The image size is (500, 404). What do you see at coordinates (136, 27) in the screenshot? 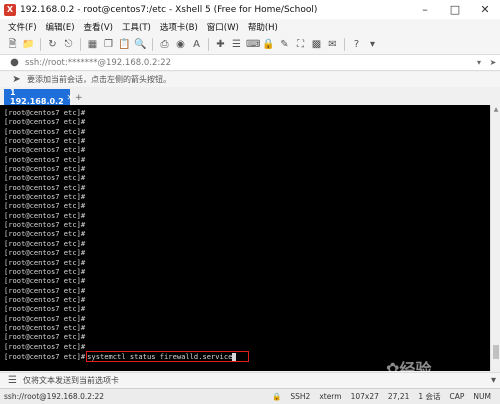
I see `menu-tools: 工具(T)` at bounding box center [136, 27].